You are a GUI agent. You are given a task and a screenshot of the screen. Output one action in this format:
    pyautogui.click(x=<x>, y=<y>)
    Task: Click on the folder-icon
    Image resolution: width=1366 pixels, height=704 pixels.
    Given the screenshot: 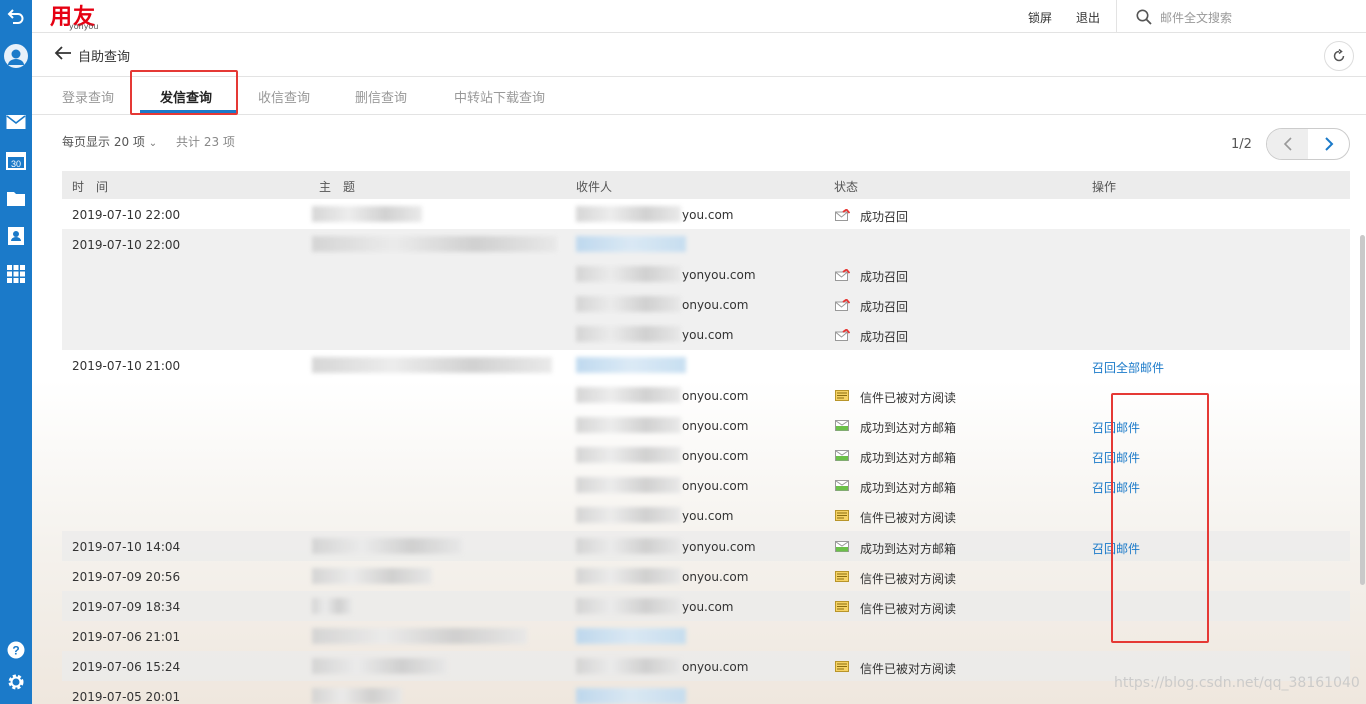 What is the action you would take?
    pyautogui.click(x=16, y=198)
    